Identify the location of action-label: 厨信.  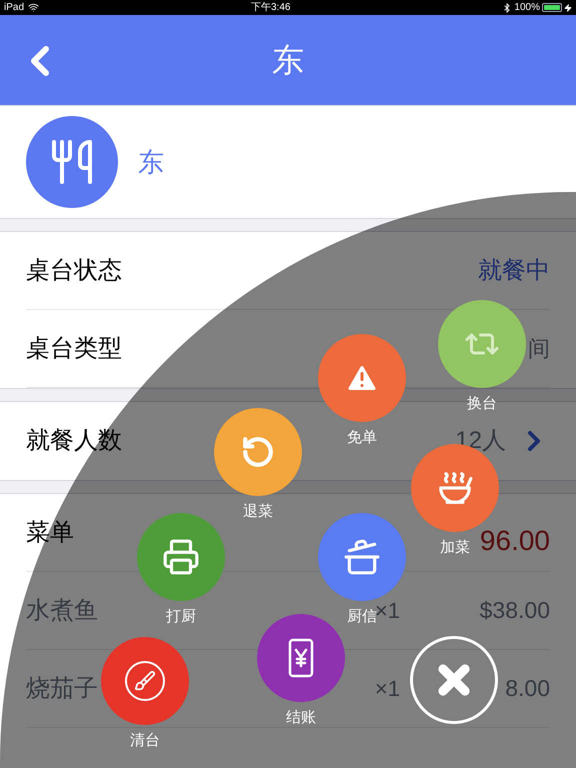
(362, 617).